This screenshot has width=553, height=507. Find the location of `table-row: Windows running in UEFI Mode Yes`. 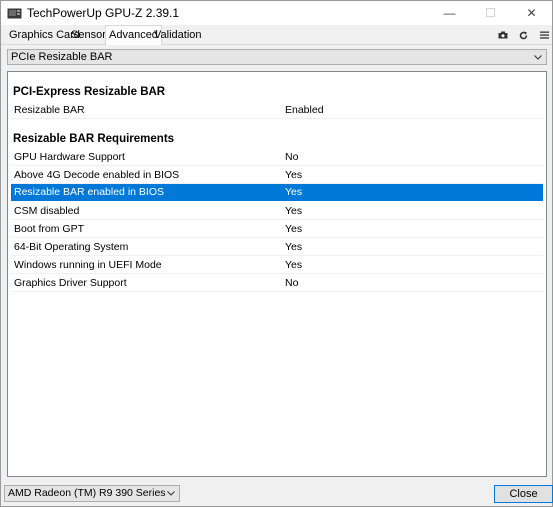

table-row: Windows running in UEFI Mode Yes is located at coordinates (277, 265).